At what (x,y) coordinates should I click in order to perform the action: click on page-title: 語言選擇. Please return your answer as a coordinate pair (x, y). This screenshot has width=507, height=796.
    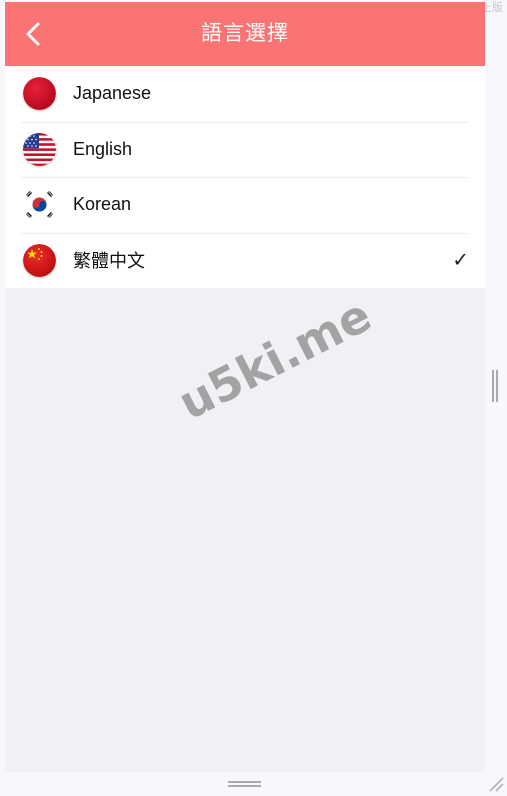
    Looking at the image, I should click on (245, 33).